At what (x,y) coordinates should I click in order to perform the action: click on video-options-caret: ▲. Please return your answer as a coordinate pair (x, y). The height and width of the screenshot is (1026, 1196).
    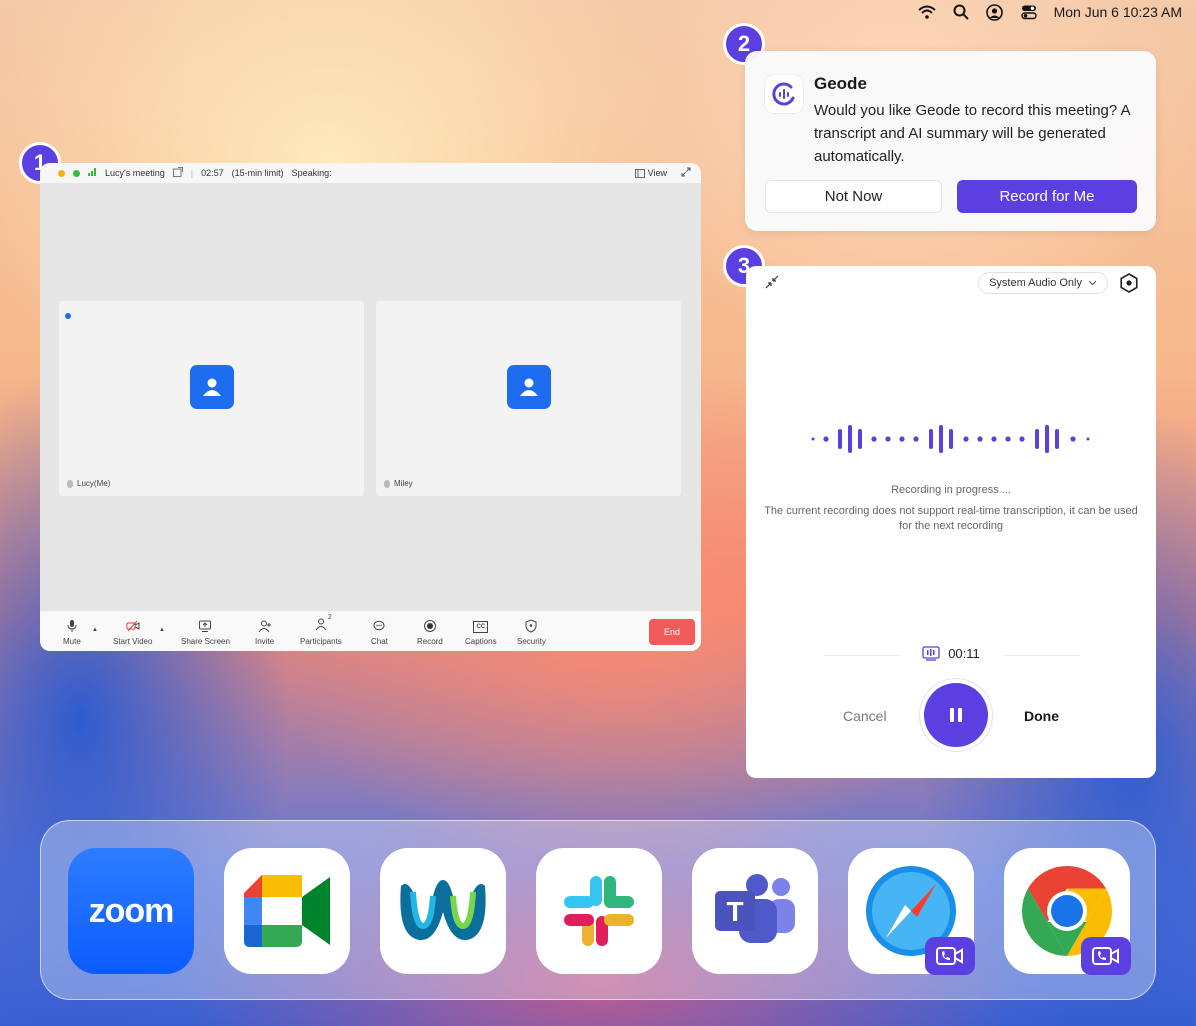
    Looking at the image, I should click on (162, 630).